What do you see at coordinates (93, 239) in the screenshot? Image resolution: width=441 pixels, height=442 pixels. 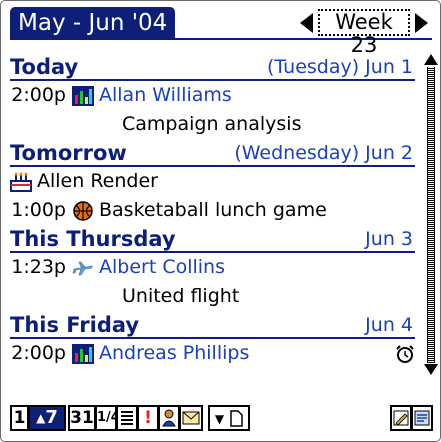 I see `day-label: This Thursday` at bounding box center [93, 239].